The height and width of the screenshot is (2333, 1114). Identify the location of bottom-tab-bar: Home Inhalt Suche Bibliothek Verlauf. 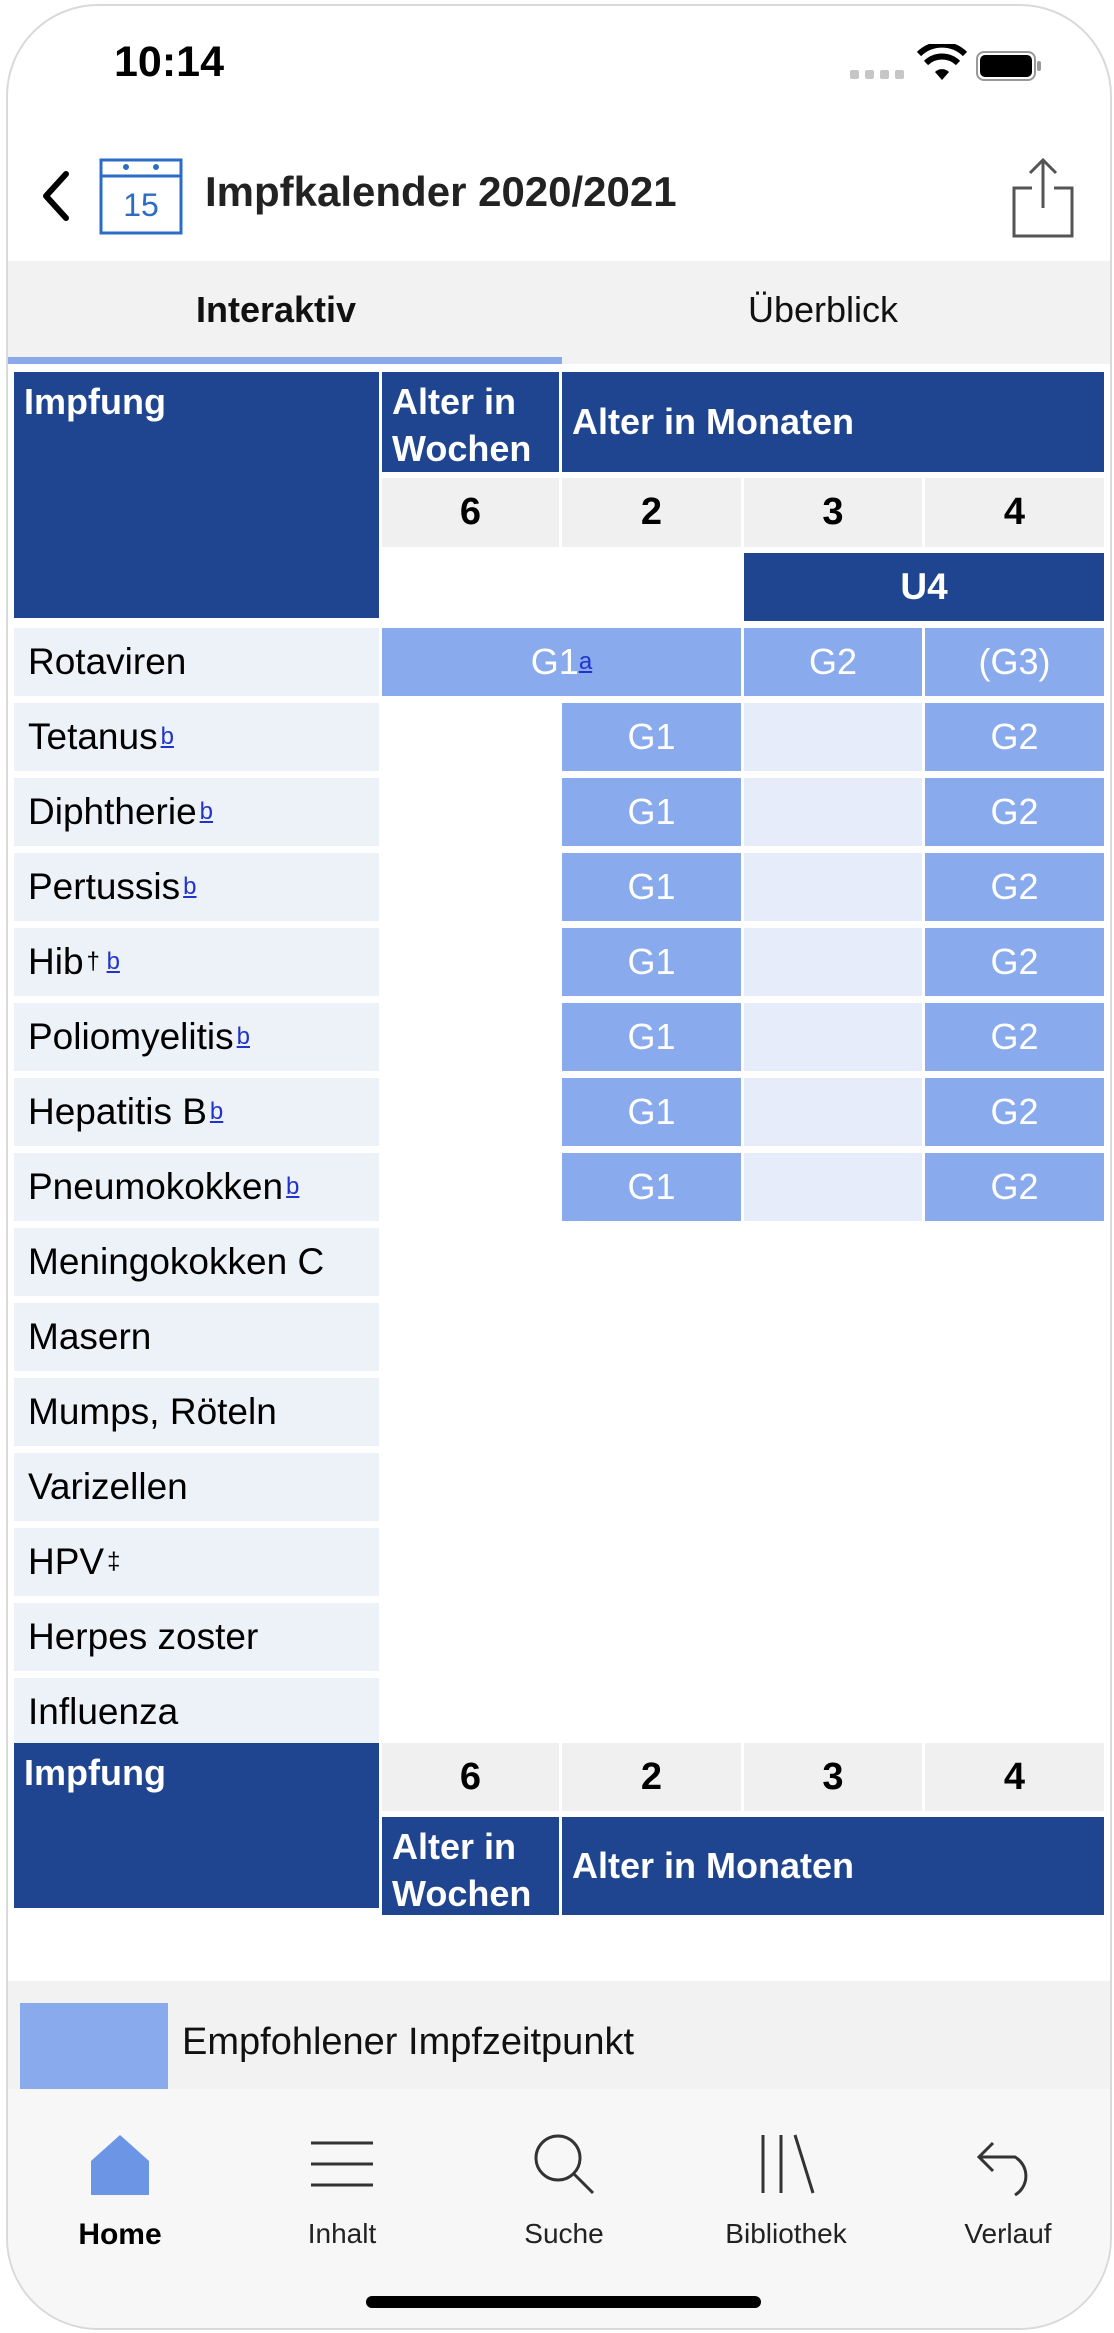
(559, 2208).